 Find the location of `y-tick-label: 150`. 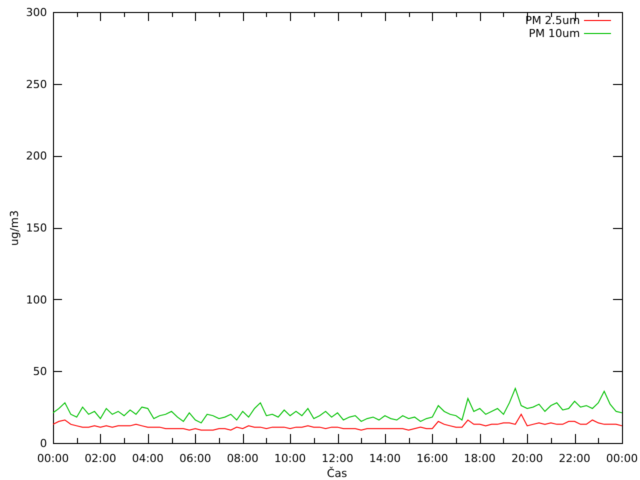

y-tick-label: 150 is located at coordinates (36, 228).